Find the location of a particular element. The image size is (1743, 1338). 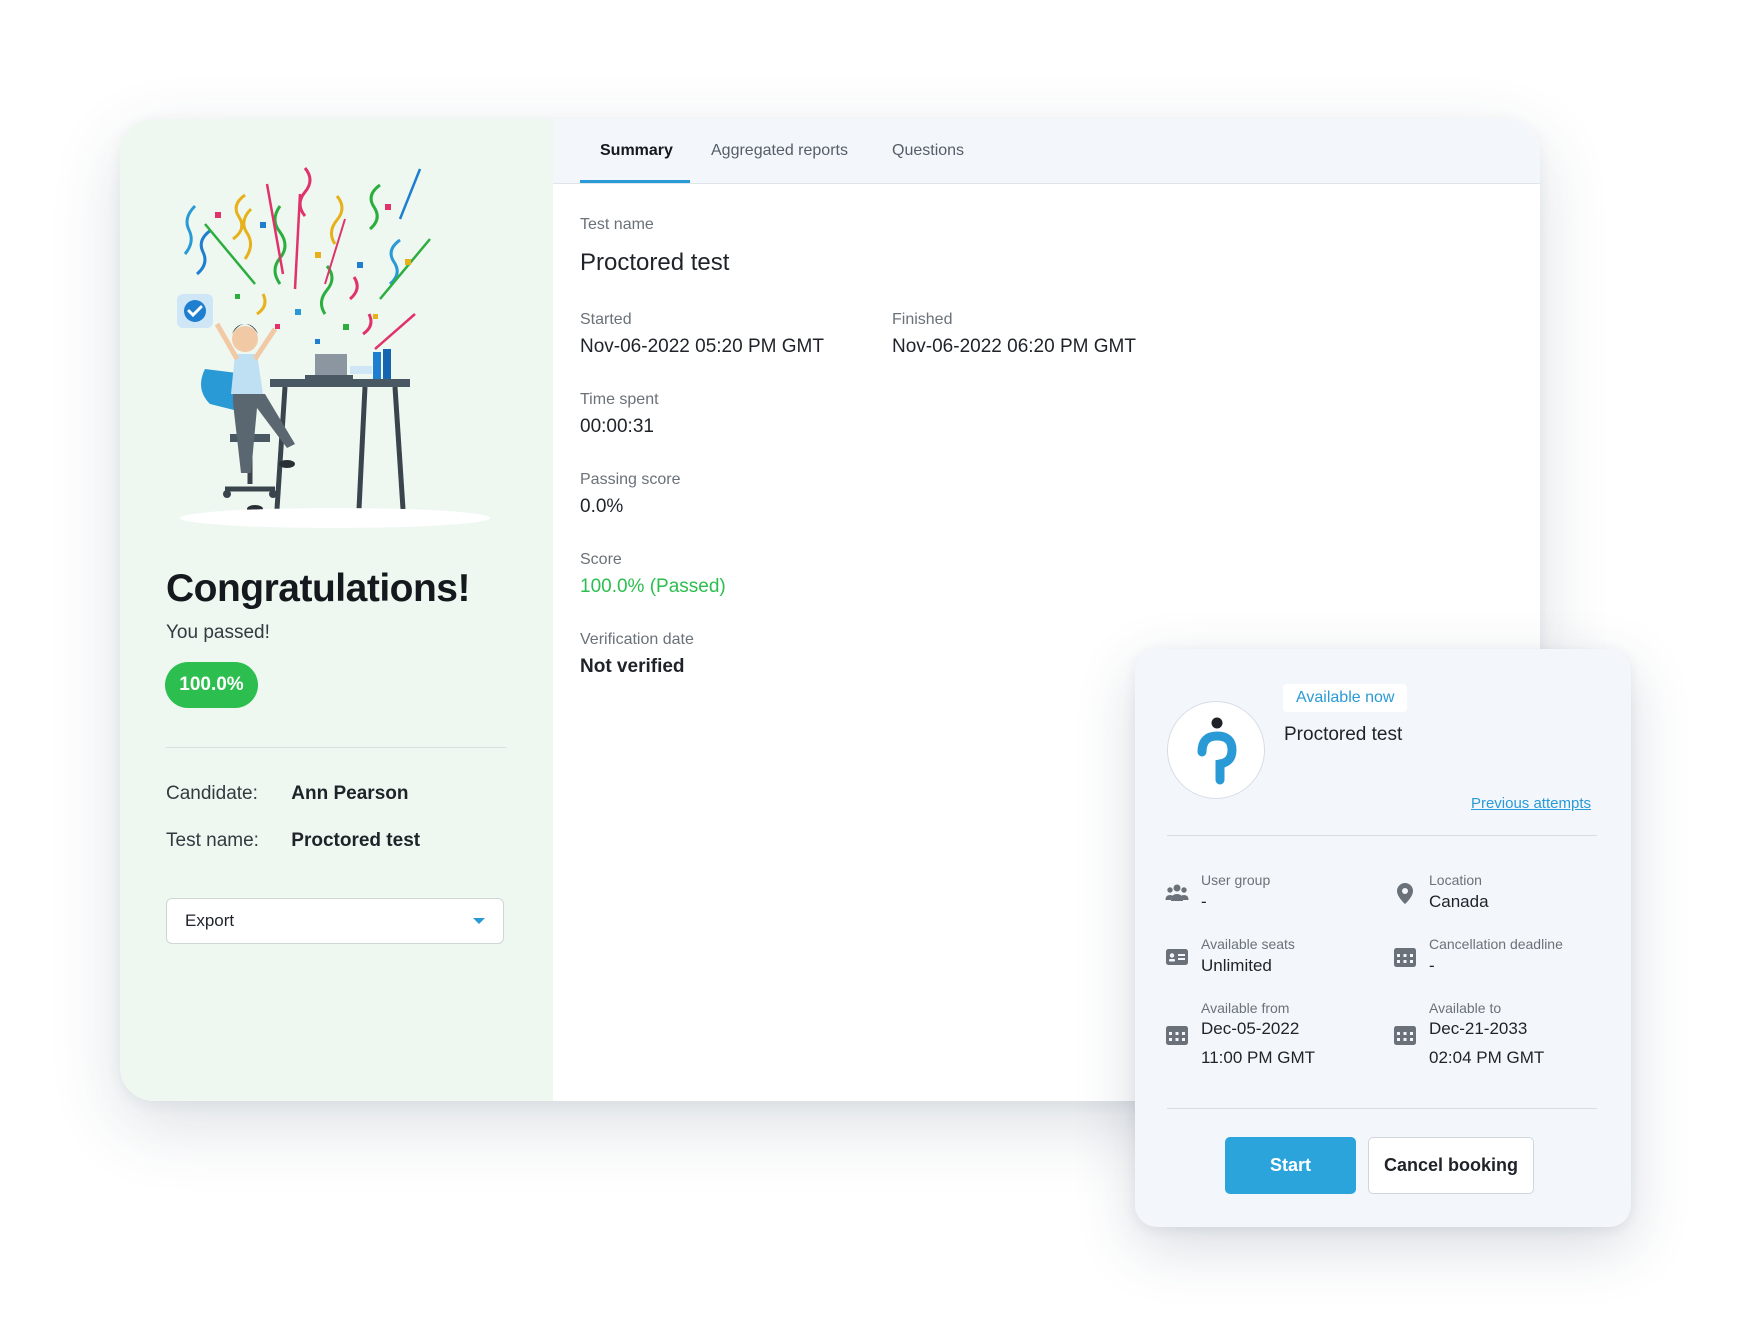

tab-aggregated-reports: Aggregated reports is located at coordinates (779, 151).